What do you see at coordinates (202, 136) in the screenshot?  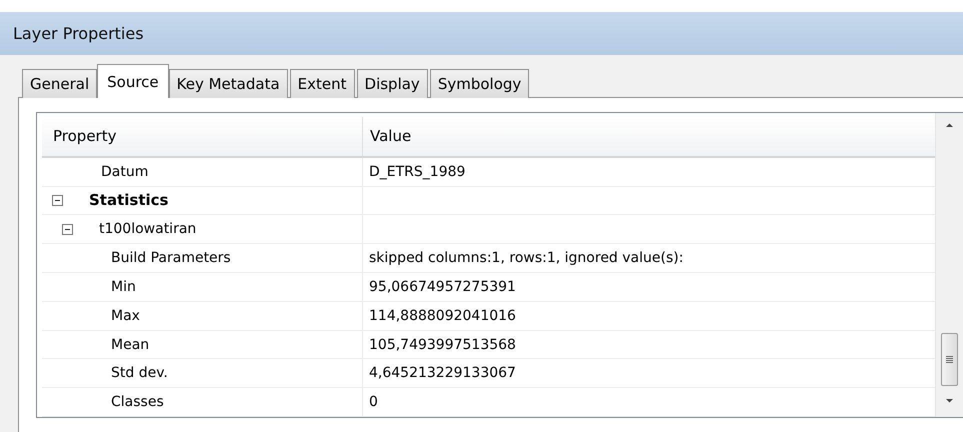 I see `column-header: Property` at bounding box center [202, 136].